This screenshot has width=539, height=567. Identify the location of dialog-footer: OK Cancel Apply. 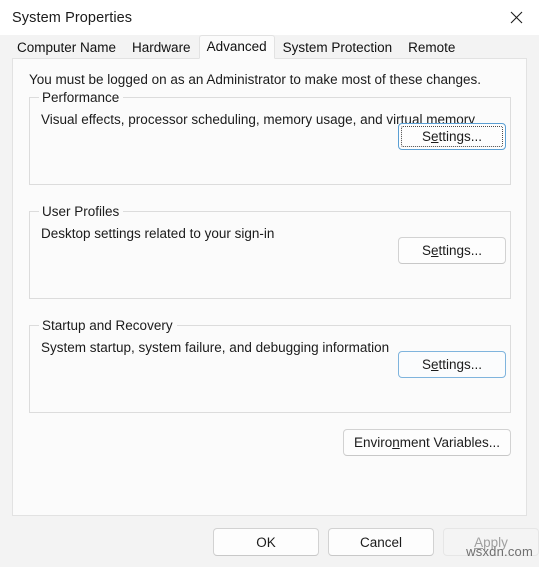
(269, 542).